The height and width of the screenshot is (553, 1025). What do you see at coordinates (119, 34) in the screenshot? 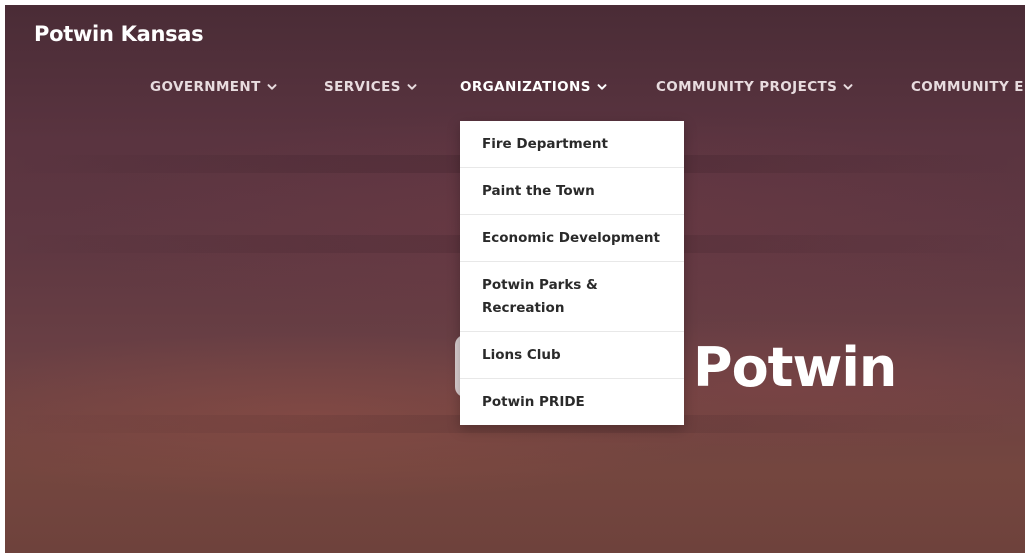
I see `site-title: Potwin Kansas` at bounding box center [119, 34].